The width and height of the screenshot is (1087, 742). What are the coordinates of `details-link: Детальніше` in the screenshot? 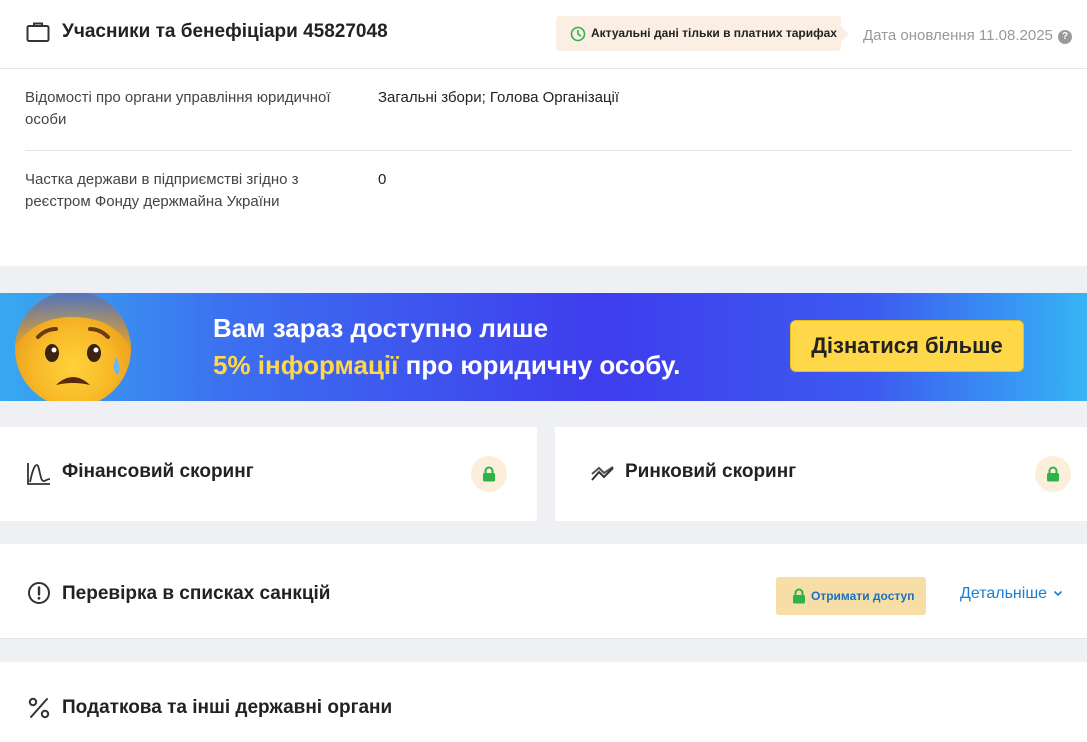 It's located at (1011, 594).